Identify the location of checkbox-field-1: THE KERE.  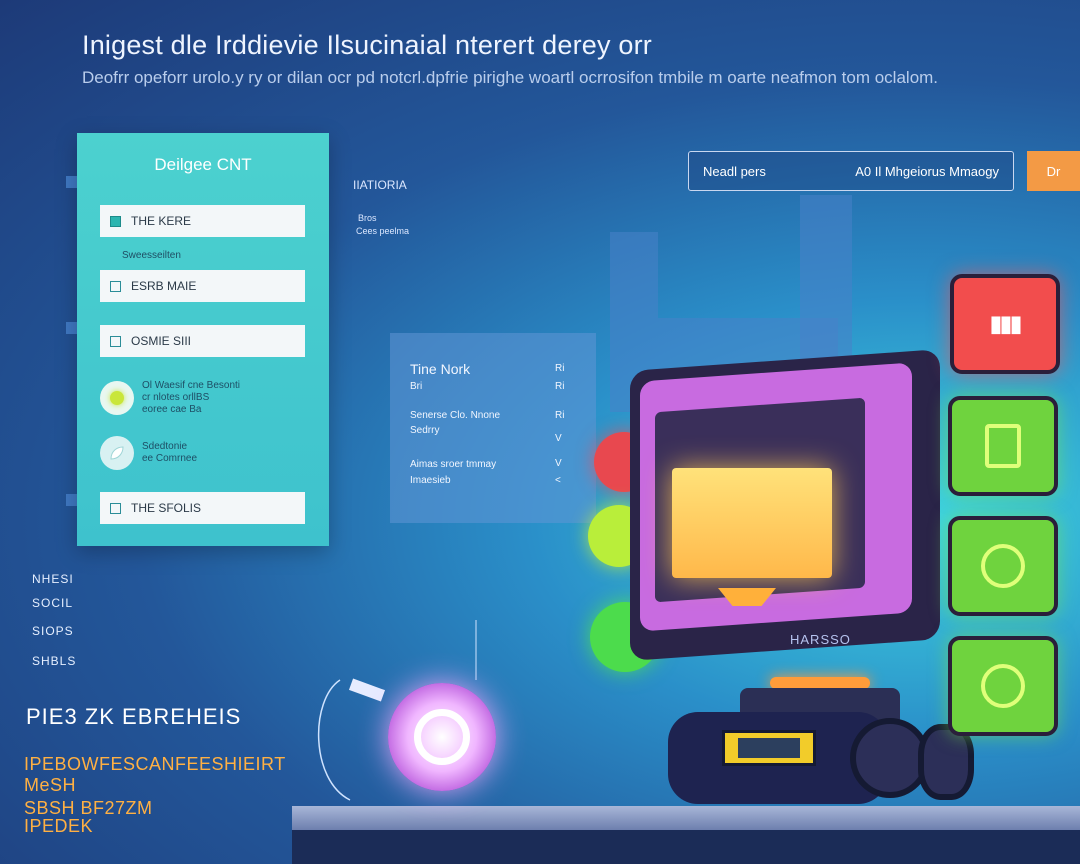
(202, 221).